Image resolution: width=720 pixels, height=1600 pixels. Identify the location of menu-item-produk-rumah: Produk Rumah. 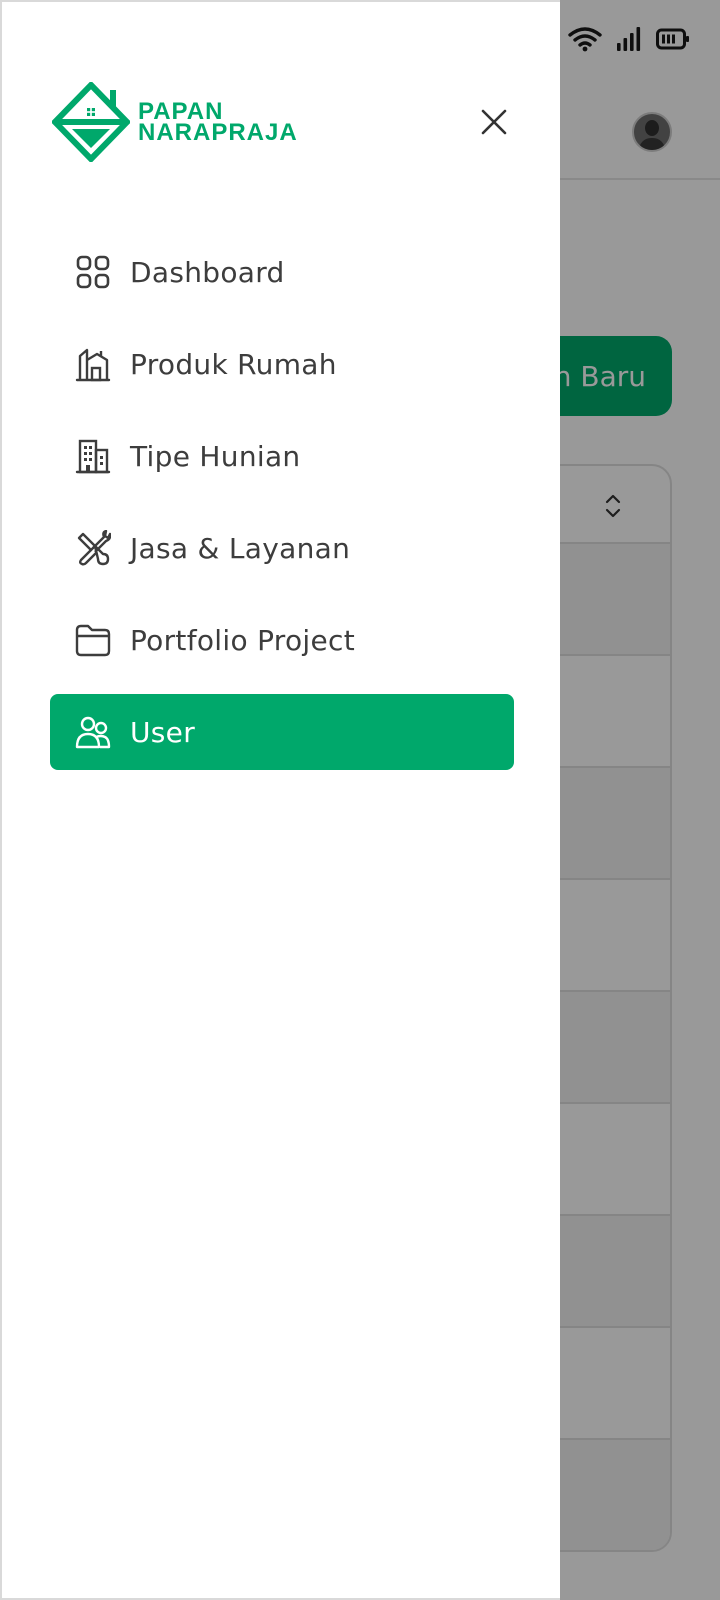
(282, 364).